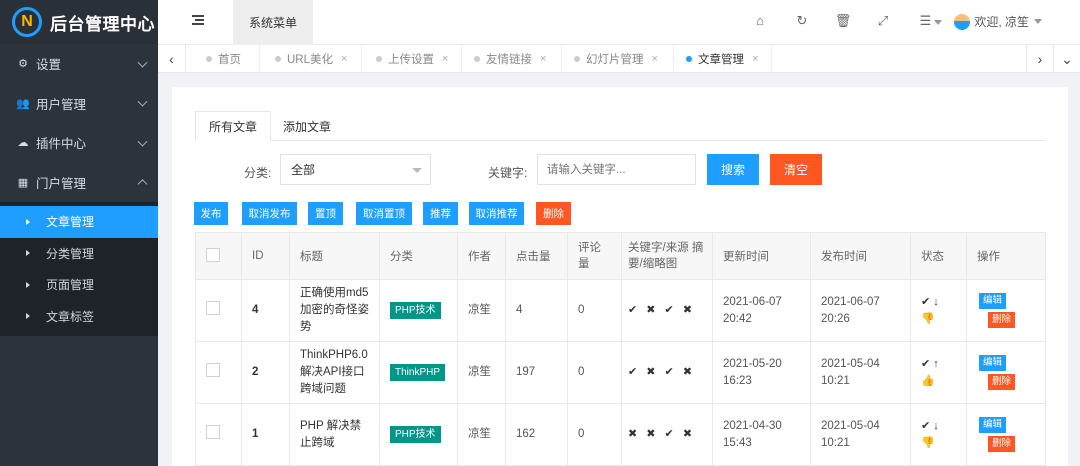 The width and height of the screenshot is (1080, 466). I want to click on portal-submenu: 文章管理 分类管理 页面管理 文章标签, so click(79, 269).